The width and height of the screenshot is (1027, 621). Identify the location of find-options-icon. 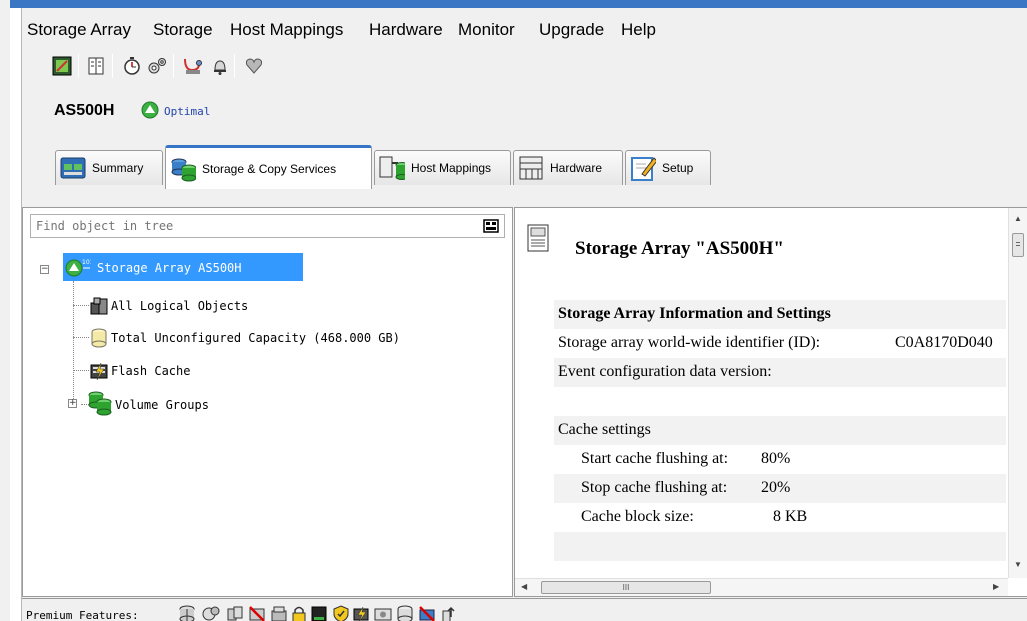
(491, 226).